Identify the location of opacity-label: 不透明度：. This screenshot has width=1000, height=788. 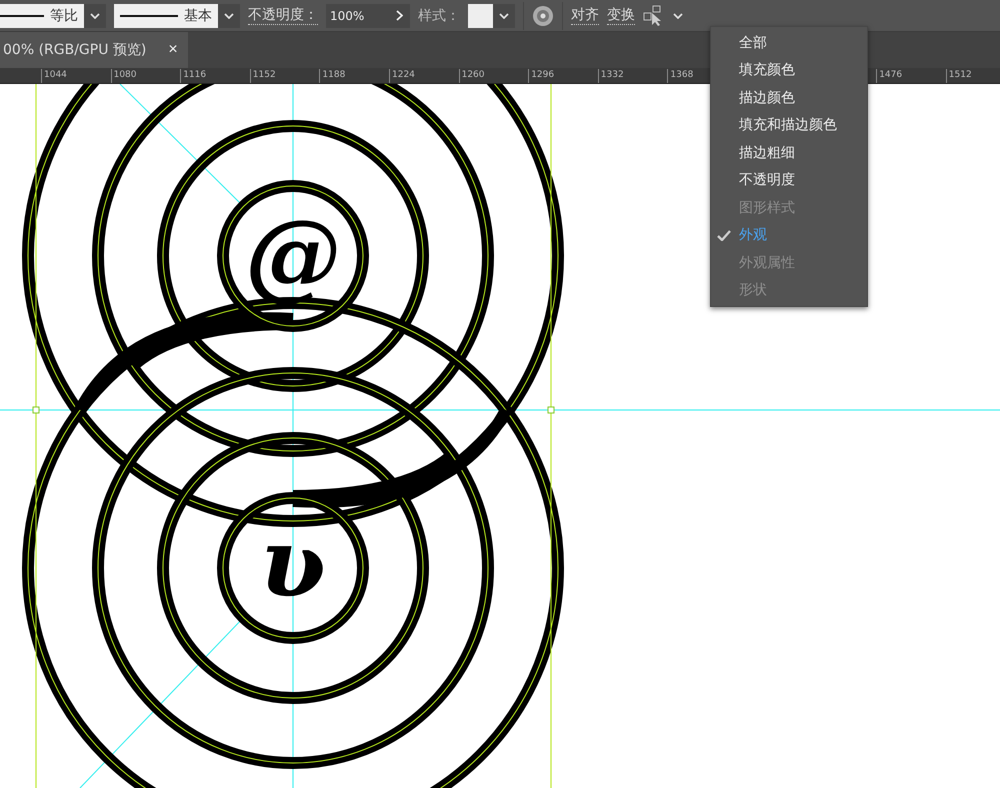
(283, 15).